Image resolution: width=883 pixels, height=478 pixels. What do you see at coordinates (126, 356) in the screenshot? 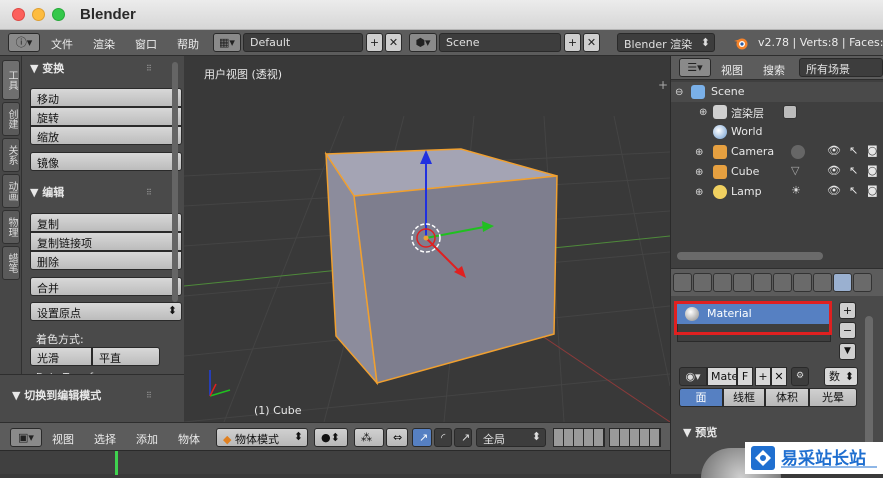
I see `shade-flat-button: 平直` at bounding box center [126, 356].